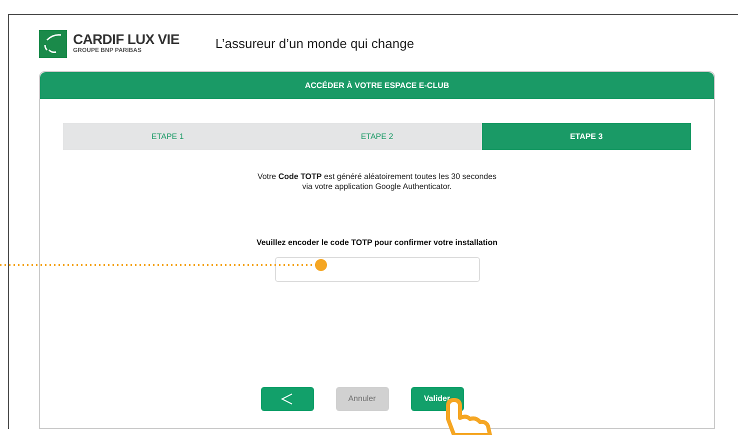 This screenshot has height=435, width=738. What do you see at coordinates (377, 243) in the screenshot?
I see `field-label: Veuillez encoder le code TOTP pour confirmer votre installation` at bounding box center [377, 243].